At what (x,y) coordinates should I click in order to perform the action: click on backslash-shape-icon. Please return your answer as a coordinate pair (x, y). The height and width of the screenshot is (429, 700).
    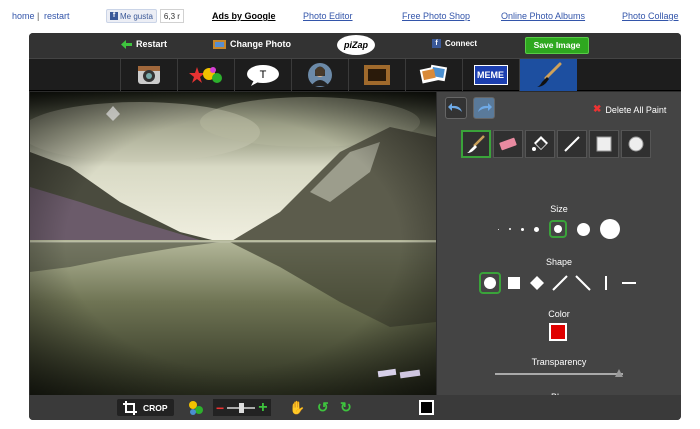
    Looking at the image, I should click on (583, 283).